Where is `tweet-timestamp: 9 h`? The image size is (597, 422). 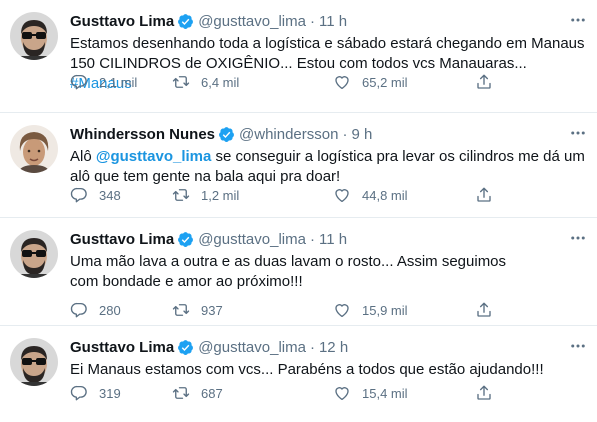 tweet-timestamp: 9 h is located at coordinates (361, 134).